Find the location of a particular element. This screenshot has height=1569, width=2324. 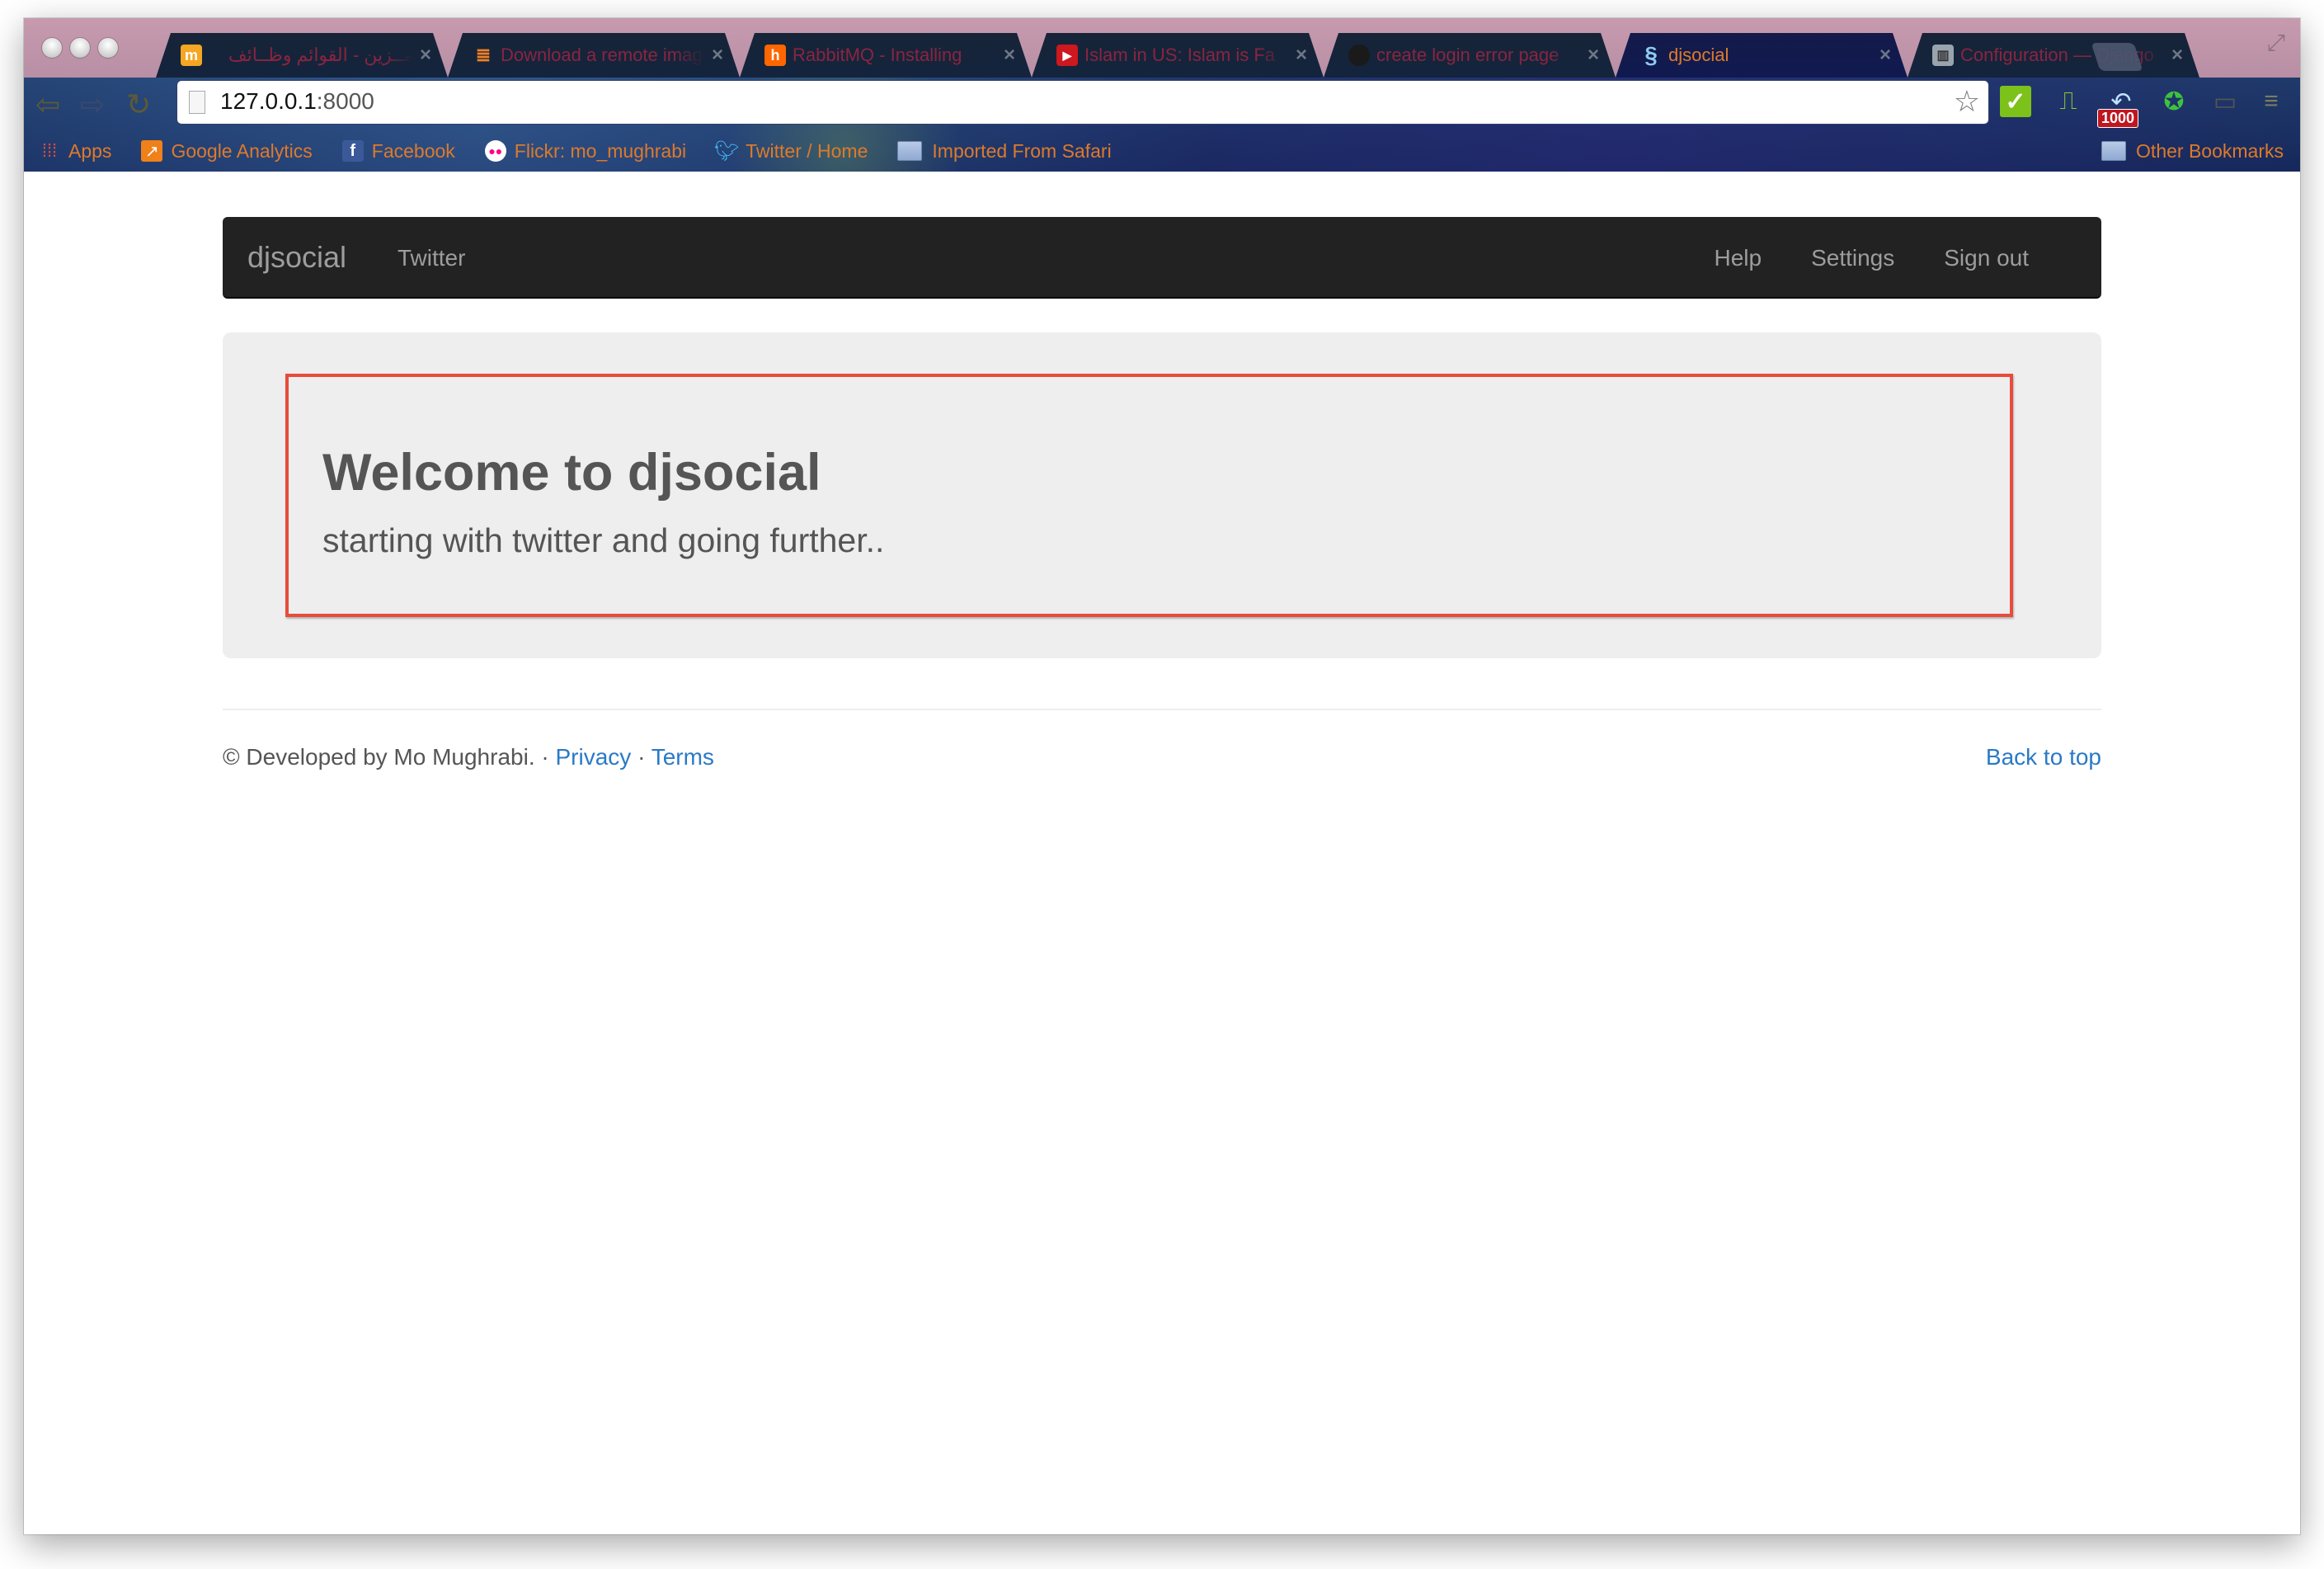

tab-youtube: ▶ Islam in US: Islam is Fa × is located at coordinates (1178, 55).